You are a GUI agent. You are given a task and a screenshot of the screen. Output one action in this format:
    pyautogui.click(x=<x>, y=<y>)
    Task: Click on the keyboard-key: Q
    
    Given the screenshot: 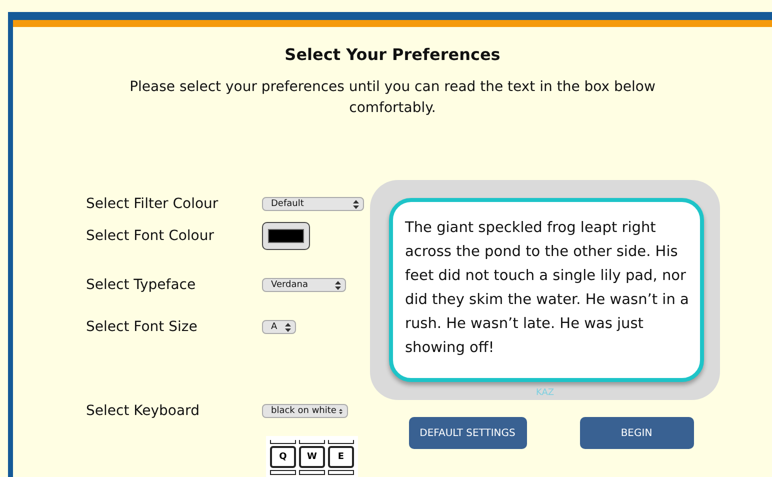 What is the action you would take?
    pyautogui.click(x=283, y=457)
    